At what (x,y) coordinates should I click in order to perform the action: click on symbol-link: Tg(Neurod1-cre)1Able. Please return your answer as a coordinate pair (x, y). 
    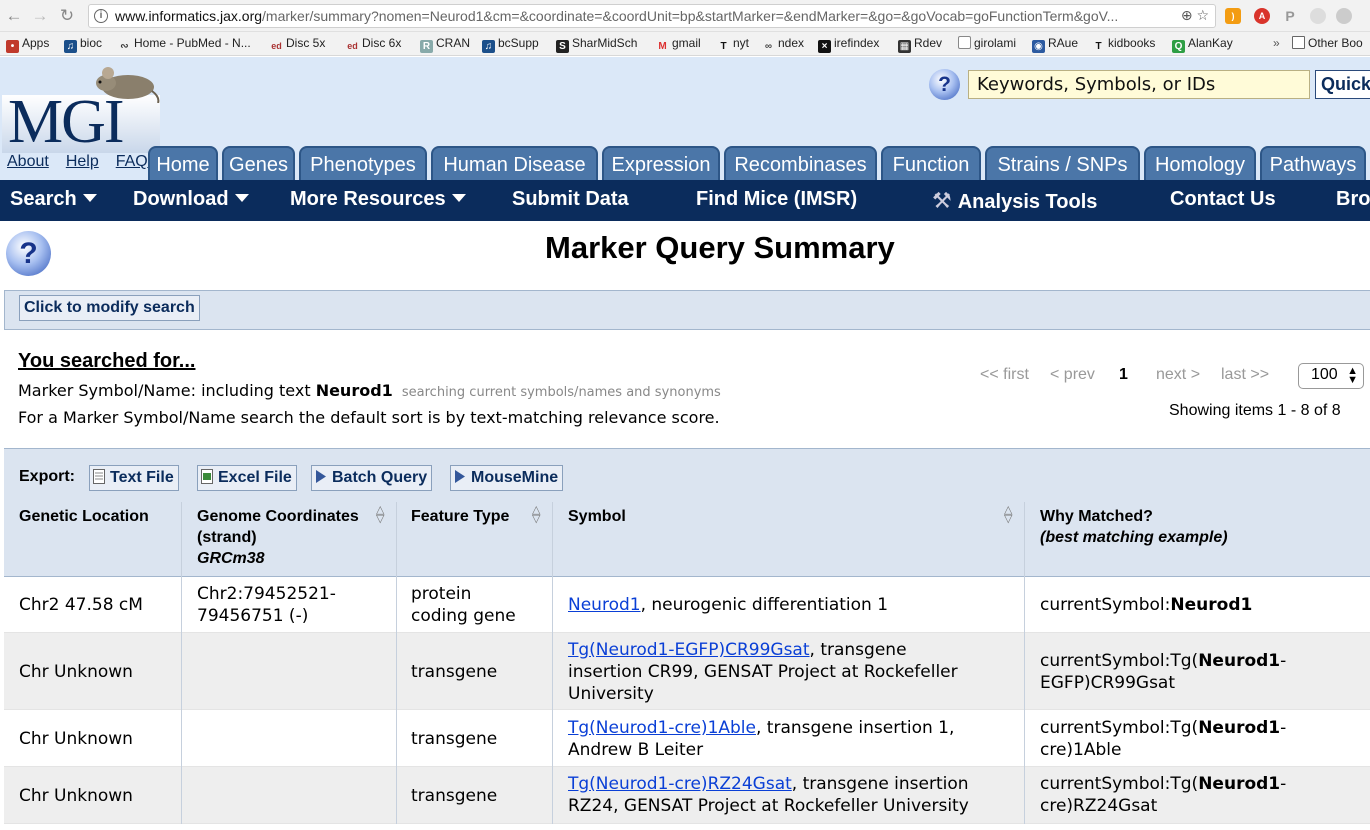
    Looking at the image, I should click on (662, 728).